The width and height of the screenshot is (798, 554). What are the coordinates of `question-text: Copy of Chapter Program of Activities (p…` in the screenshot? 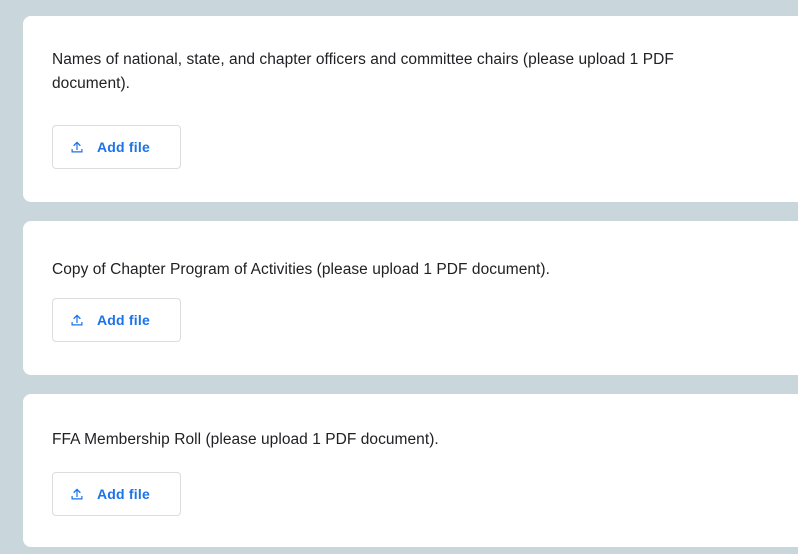 It's located at (301, 269).